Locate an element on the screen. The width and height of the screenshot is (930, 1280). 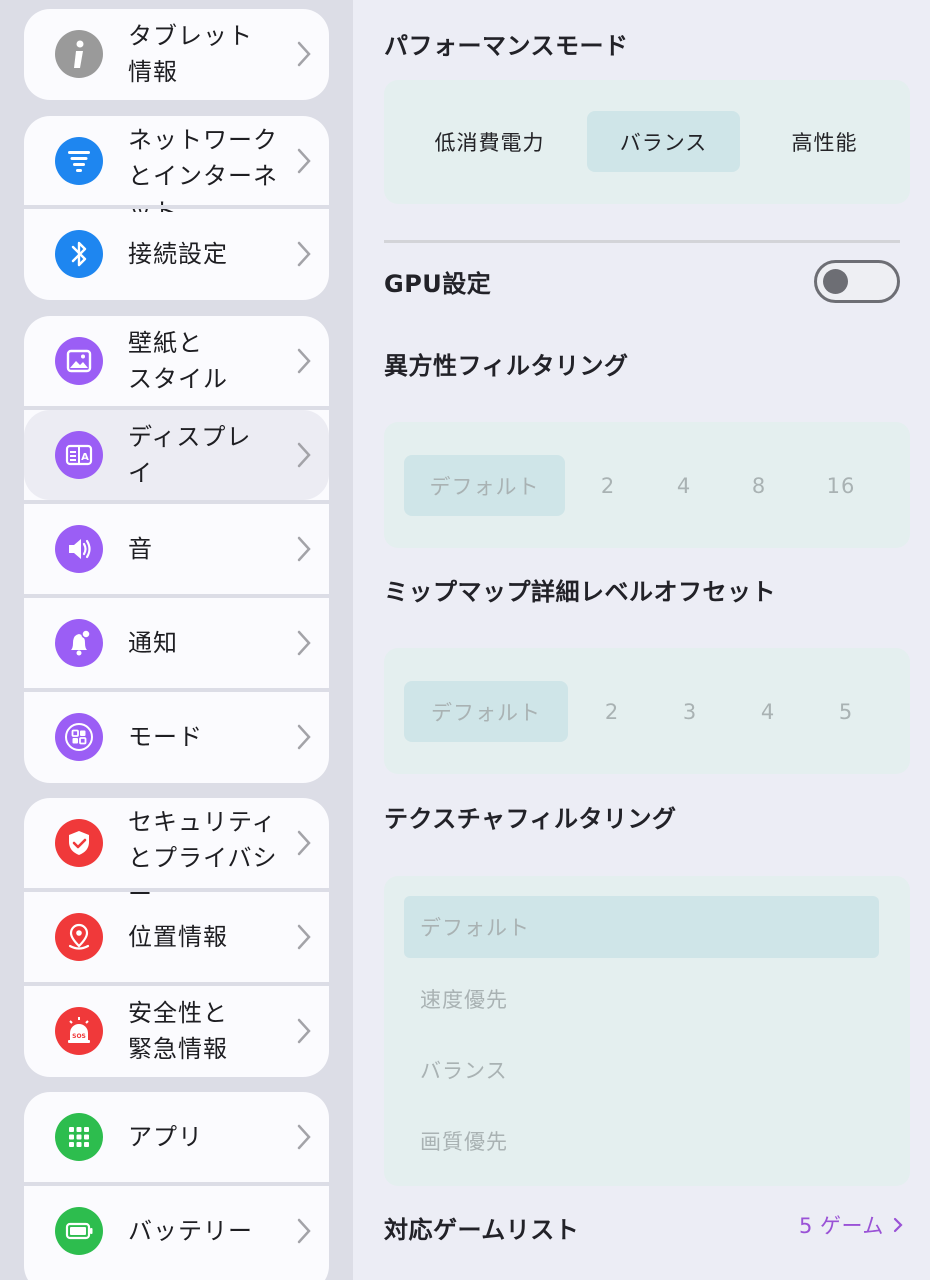
sidebar-item-sound: 音 is located at coordinates (176, 549).